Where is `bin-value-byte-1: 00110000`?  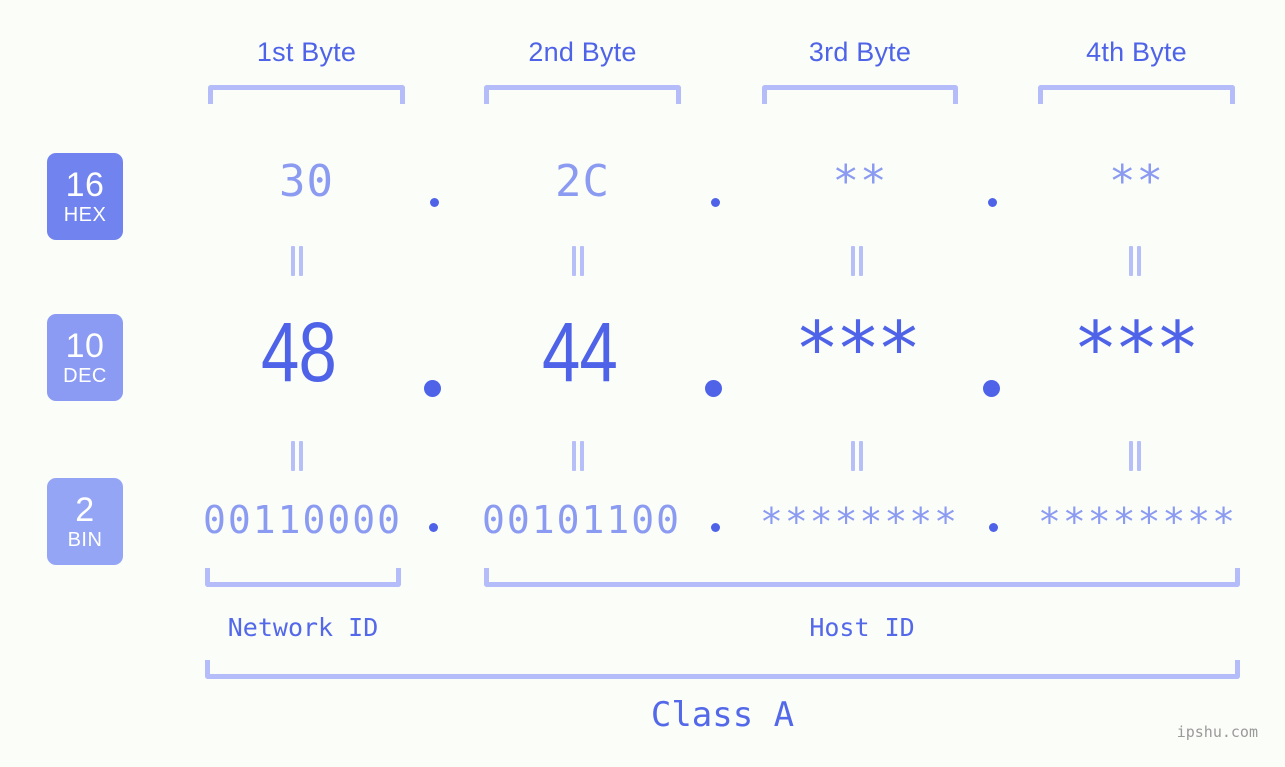
bin-value-byte-1: 00110000 is located at coordinates (302, 520).